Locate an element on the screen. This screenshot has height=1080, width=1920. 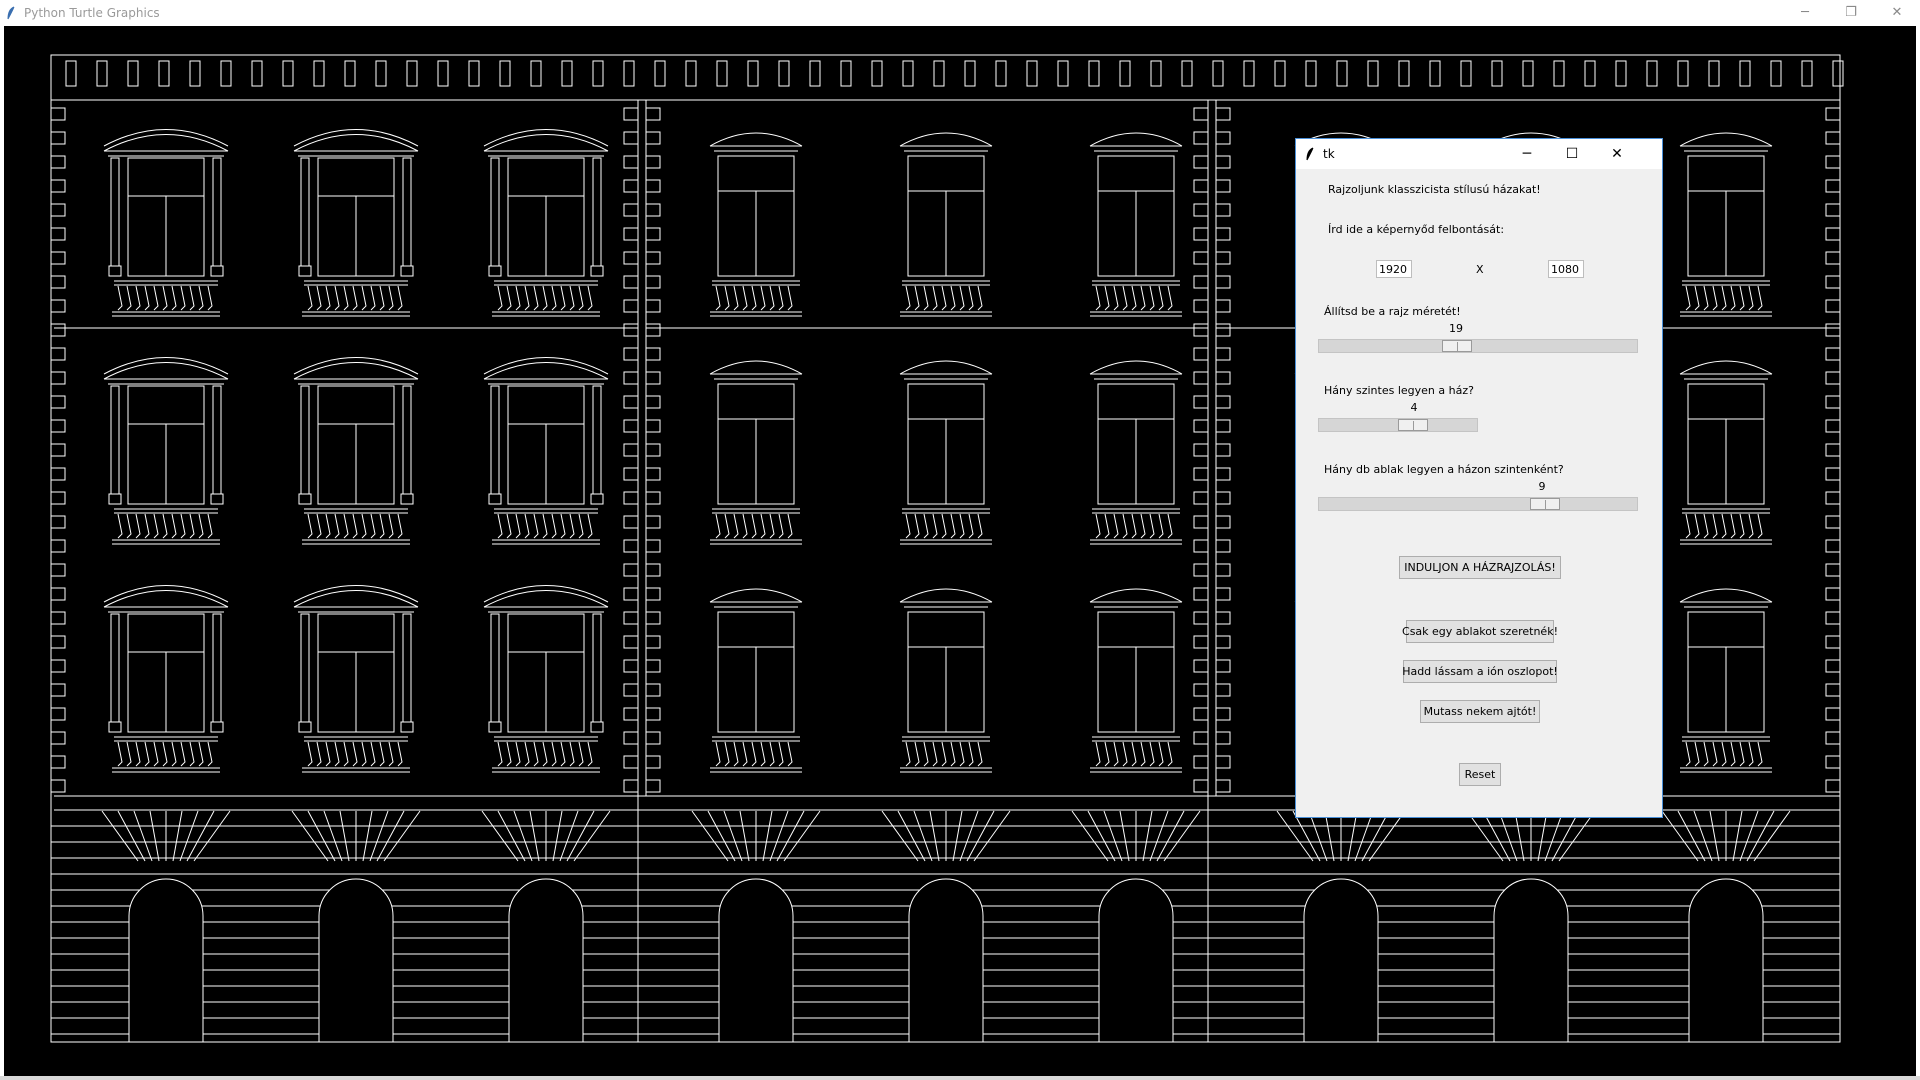
ionic-column-button: Hadd lássam a ión oszlopot! is located at coordinates (1480, 671).